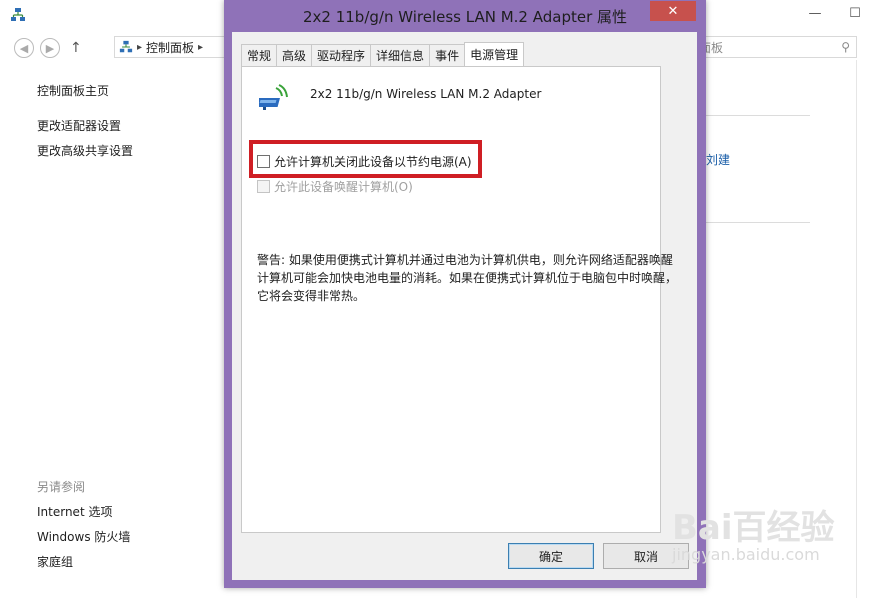  Describe the element at coordinates (343, 187) in the screenshot. I see `allow-wake-label: 允许此设备唤醒计算机(O)` at that location.